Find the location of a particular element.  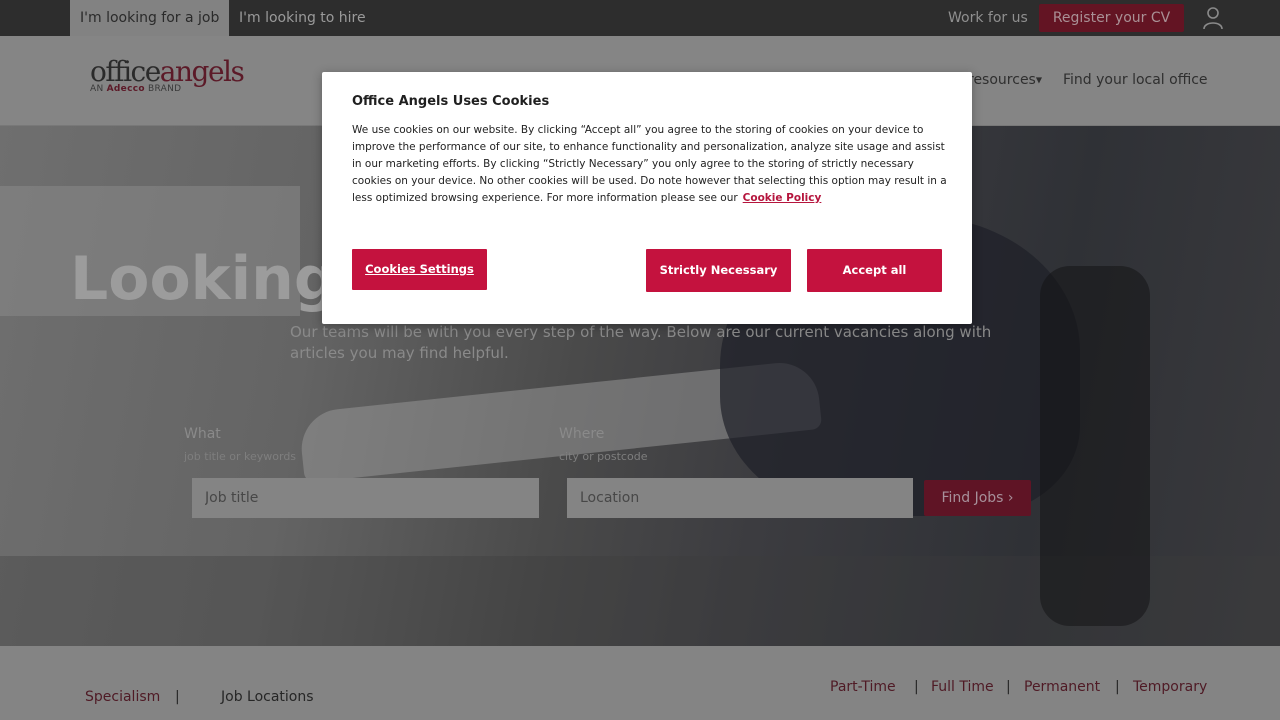

nav-resources: resources▼ is located at coordinates (1005, 80).